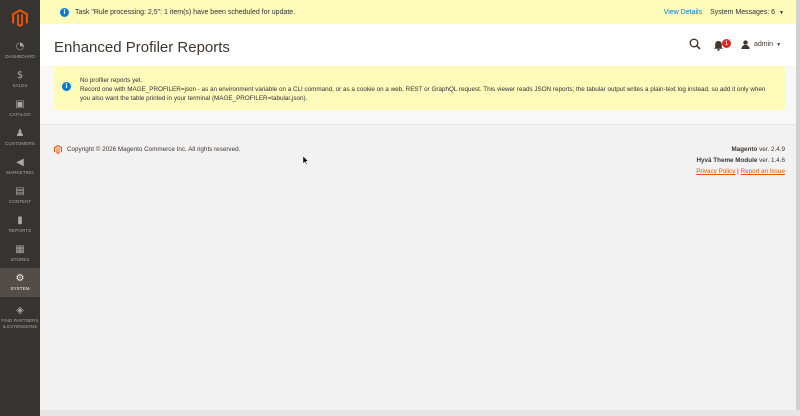  I want to click on sidebar-item-label: DASHBOARD, so click(20, 57).